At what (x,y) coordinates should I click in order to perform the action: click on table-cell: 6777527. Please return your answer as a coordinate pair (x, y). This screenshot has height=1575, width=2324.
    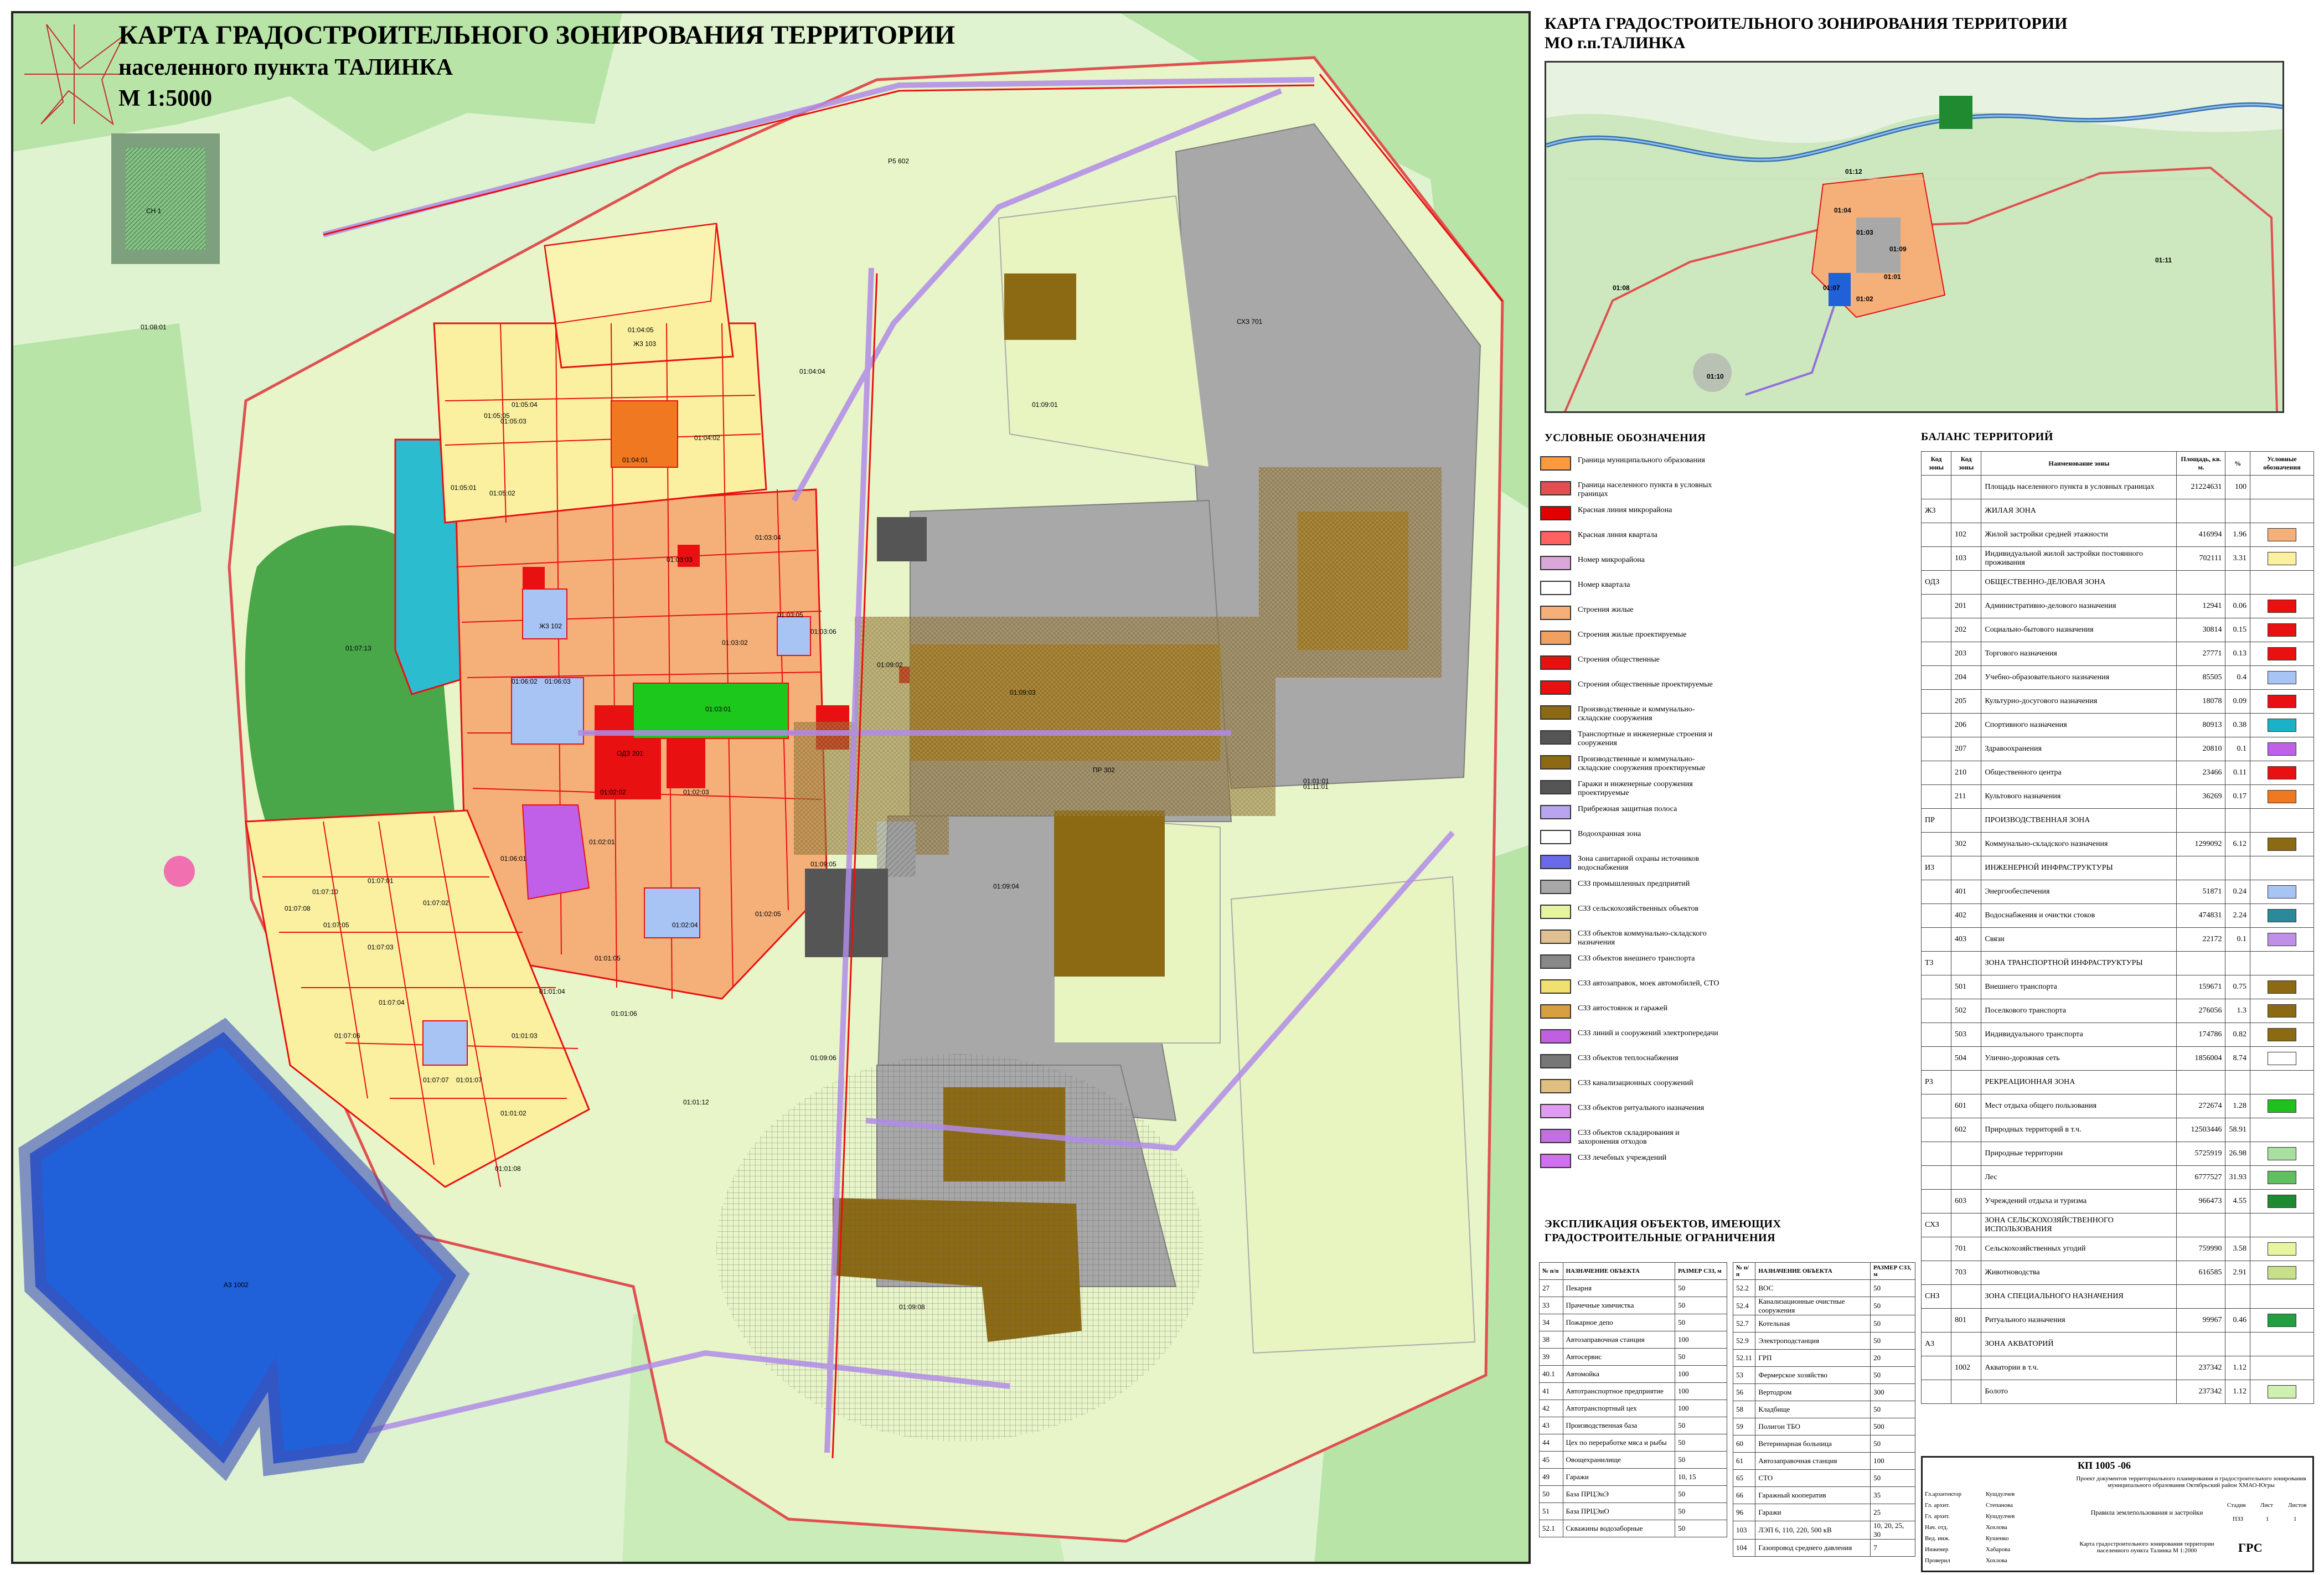
    Looking at the image, I should click on (2201, 1177).